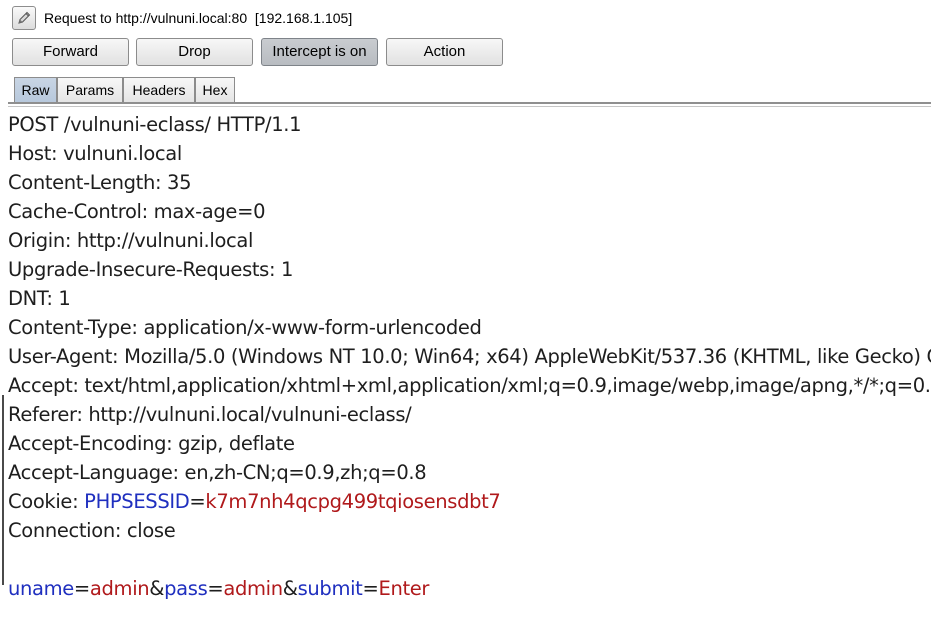 The width and height of the screenshot is (931, 639). Describe the element at coordinates (155, 124) in the screenshot. I see `request-line: POST /vulnuni-eclass/ HTTP/1.1` at that location.